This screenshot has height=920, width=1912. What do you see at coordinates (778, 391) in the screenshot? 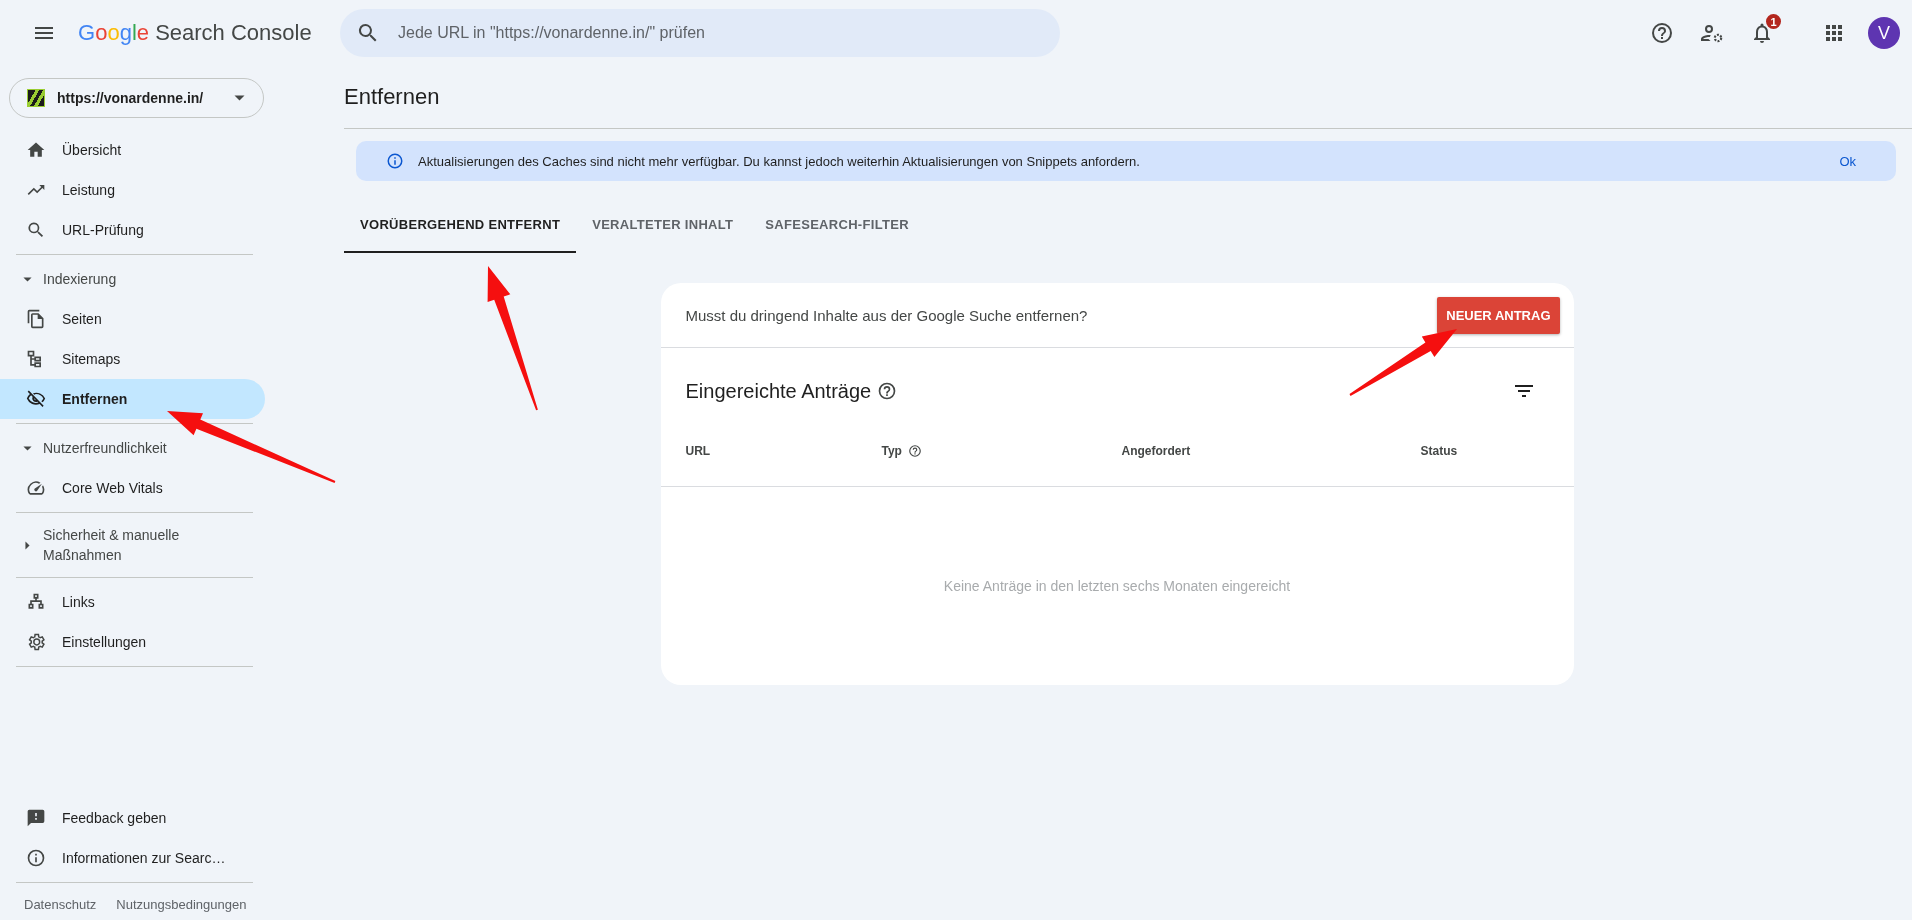
I see `card-heading: Eingereichte Anträge` at bounding box center [778, 391].